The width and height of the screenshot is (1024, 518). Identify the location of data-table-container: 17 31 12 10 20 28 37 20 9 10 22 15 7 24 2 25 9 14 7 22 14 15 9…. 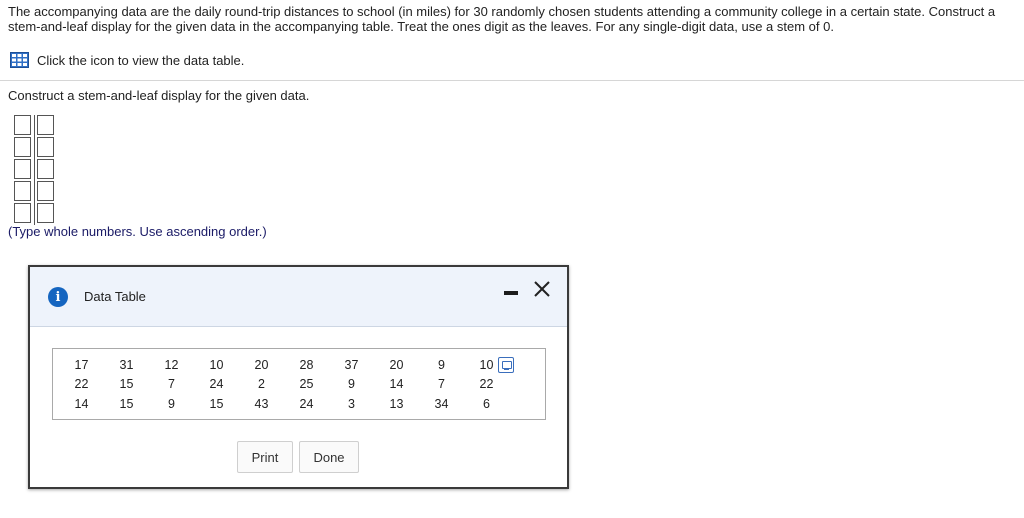
(299, 384).